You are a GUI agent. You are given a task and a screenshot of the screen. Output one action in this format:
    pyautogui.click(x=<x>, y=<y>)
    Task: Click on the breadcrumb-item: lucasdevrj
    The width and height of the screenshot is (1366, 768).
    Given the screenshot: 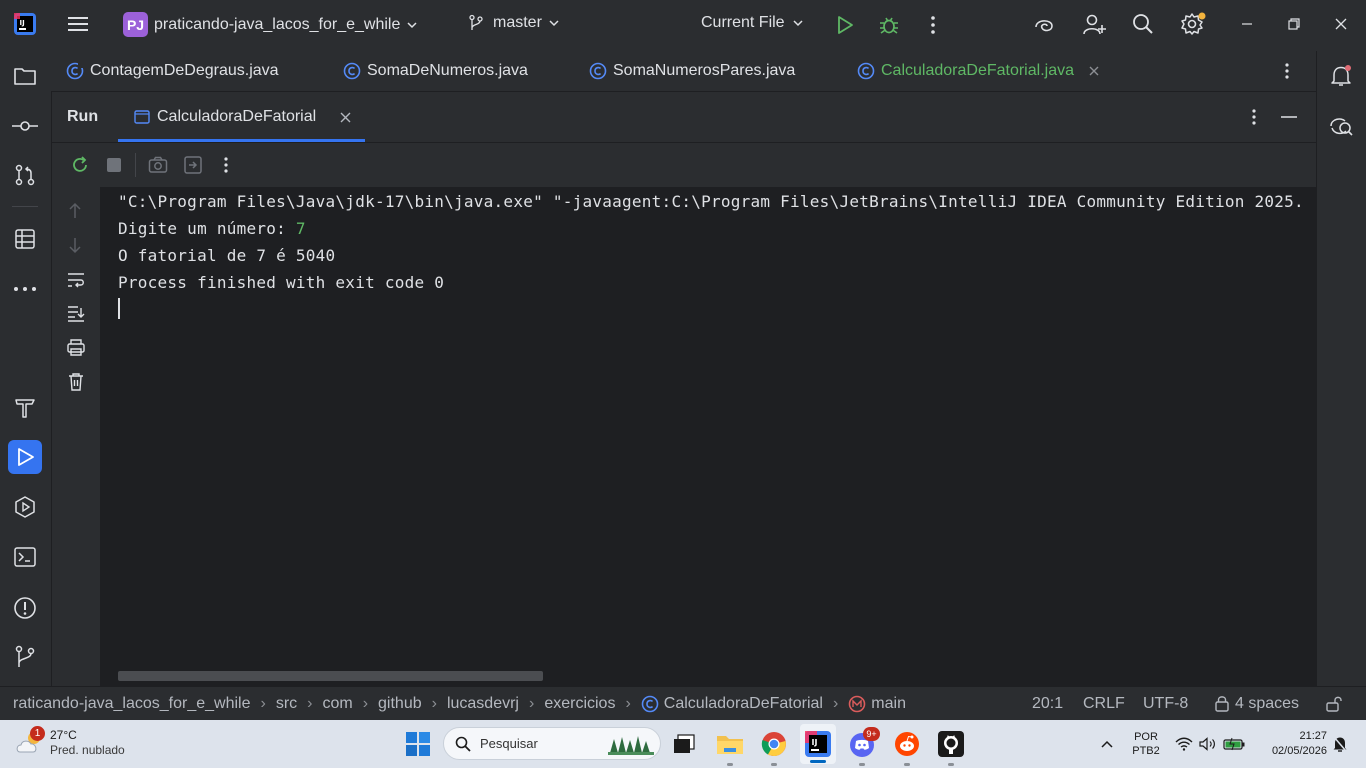 What is the action you would take?
    pyautogui.click(x=483, y=704)
    